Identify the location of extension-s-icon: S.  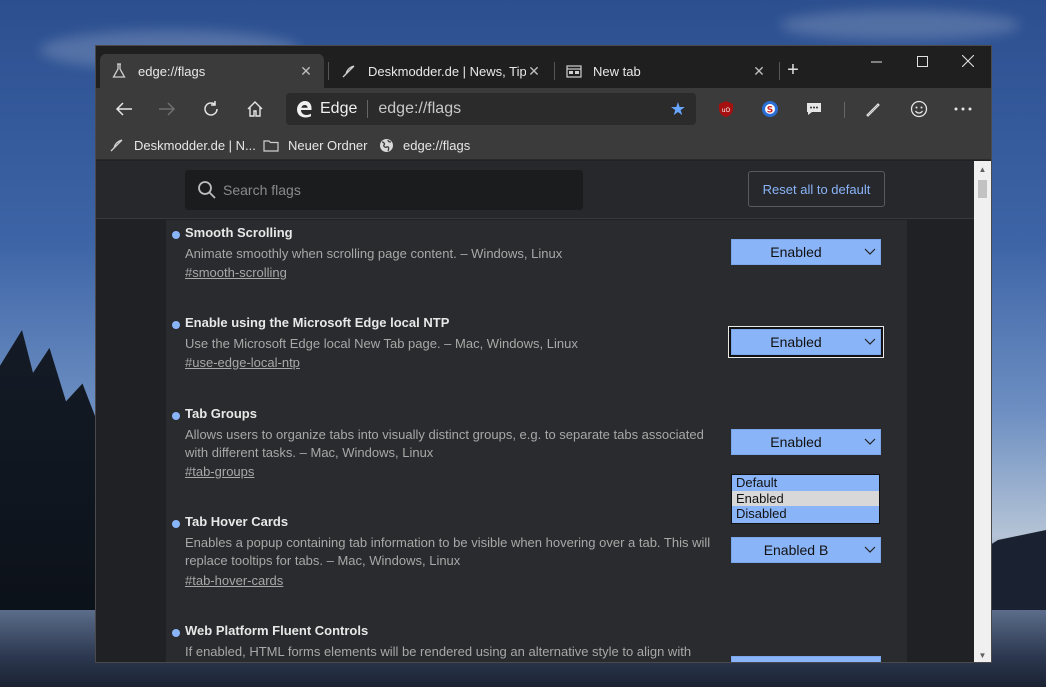
(770, 109).